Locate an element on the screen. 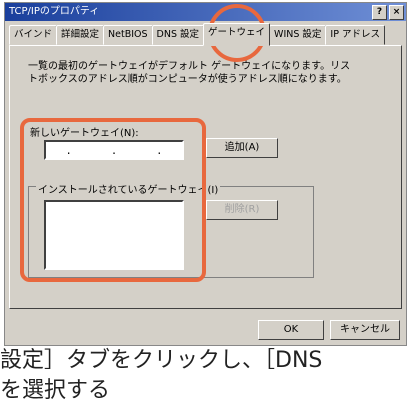  tab-ip-address: IP アドレス is located at coordinates (355, 35).